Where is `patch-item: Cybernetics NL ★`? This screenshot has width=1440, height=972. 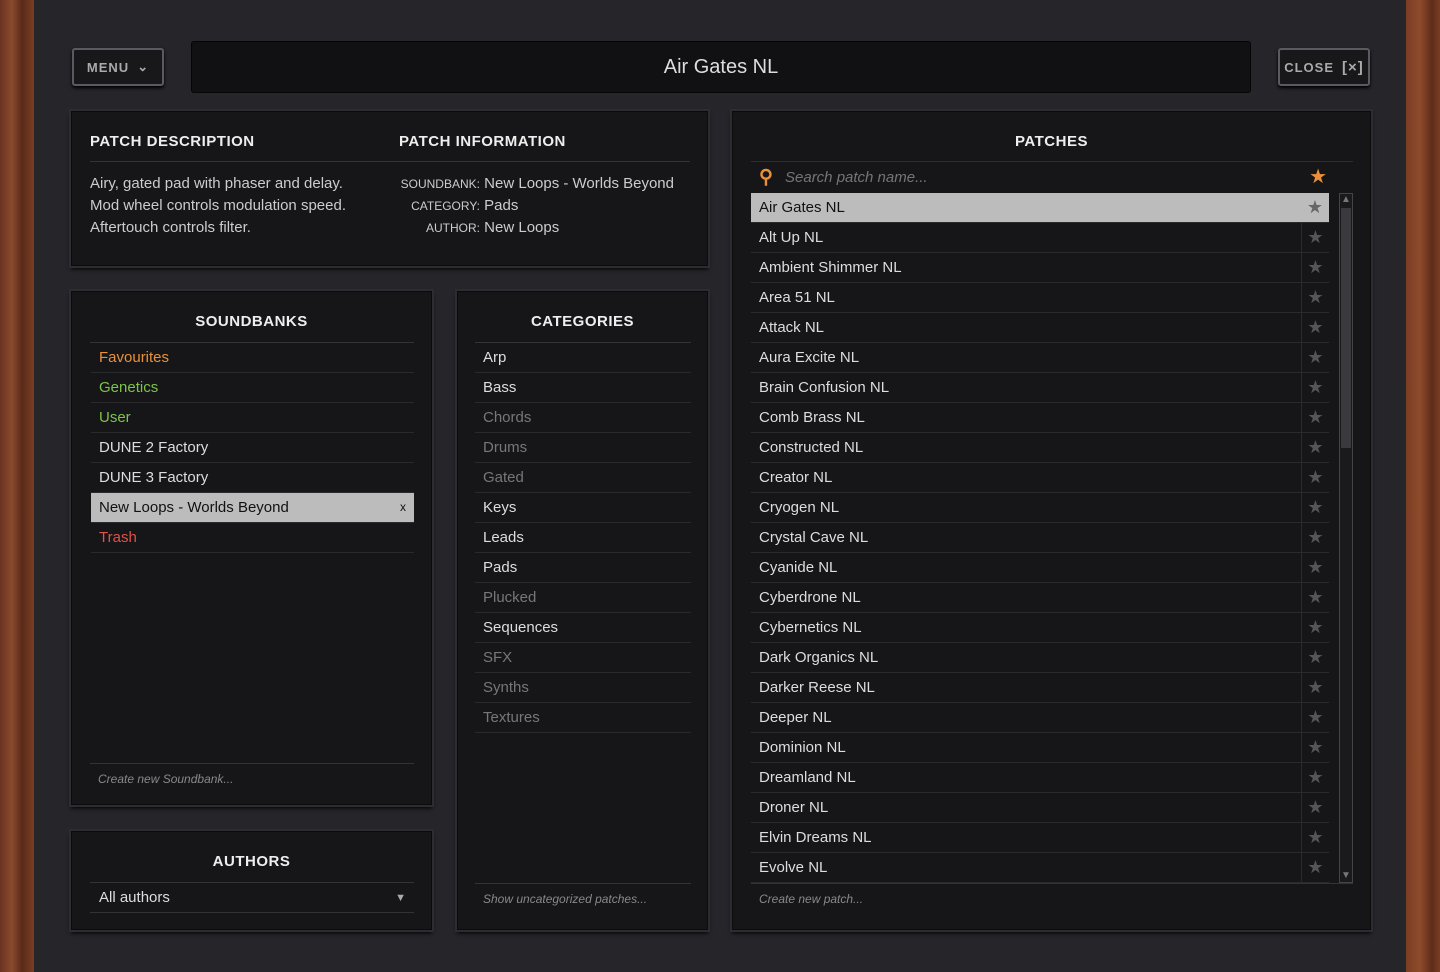
patch-item: Cybernetics NL ★ is located at coordinates (1040, 628).